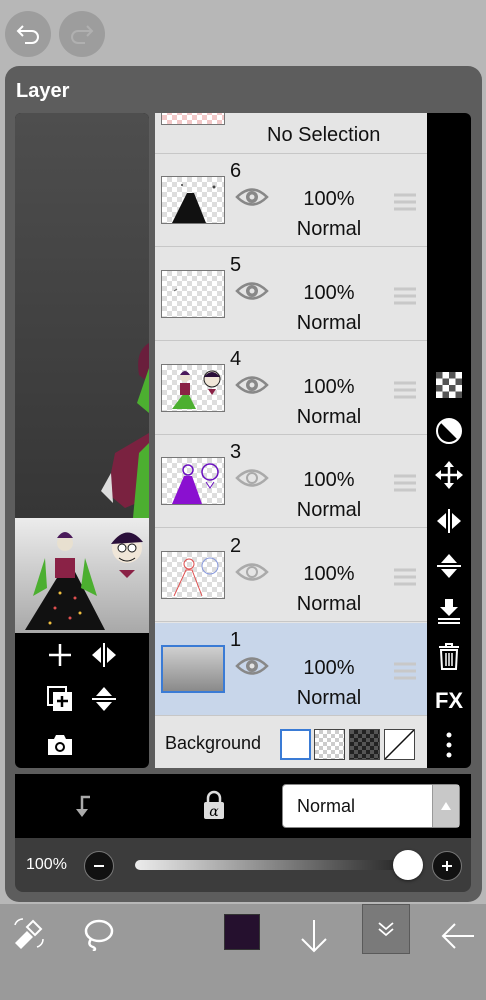  I want to click on layer-down-button, so click(314, 936).